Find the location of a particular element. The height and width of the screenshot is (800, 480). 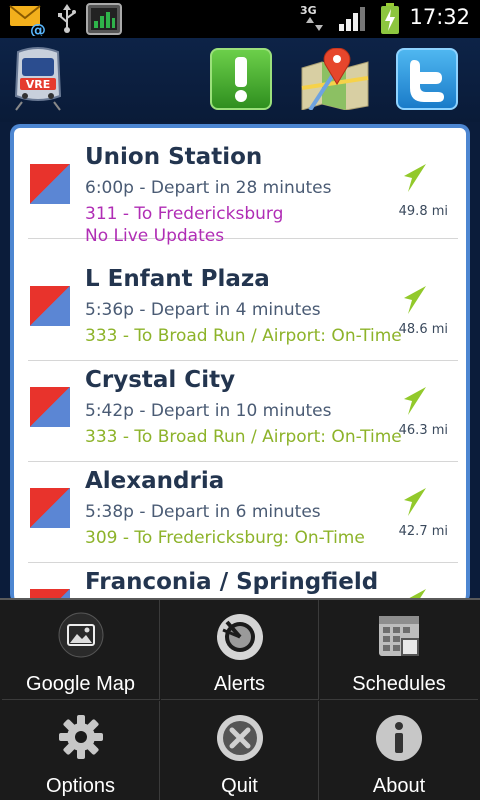

station-name: Alexandria is located at coordinates (155, 481).